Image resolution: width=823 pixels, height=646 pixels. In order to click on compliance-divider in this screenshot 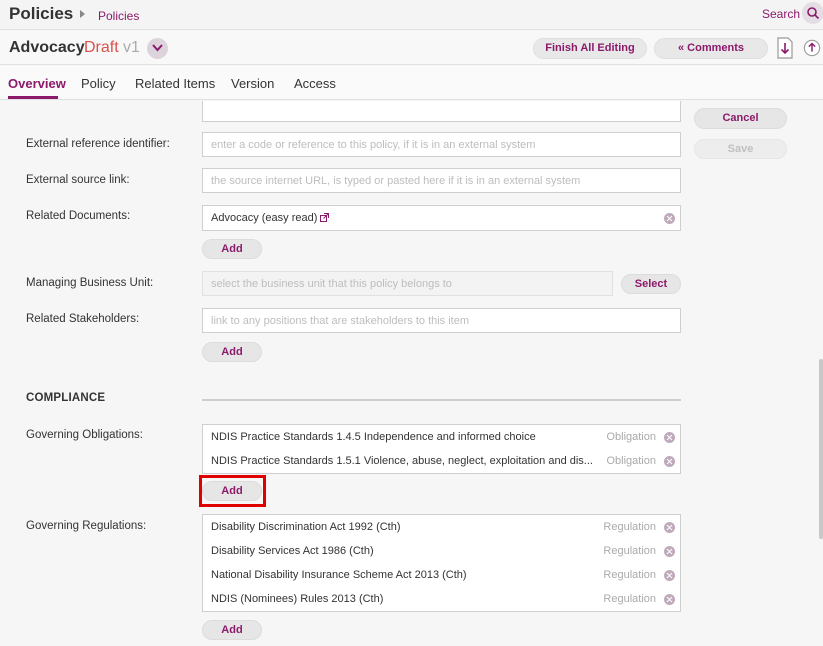, I will do `click(441, 400)`.